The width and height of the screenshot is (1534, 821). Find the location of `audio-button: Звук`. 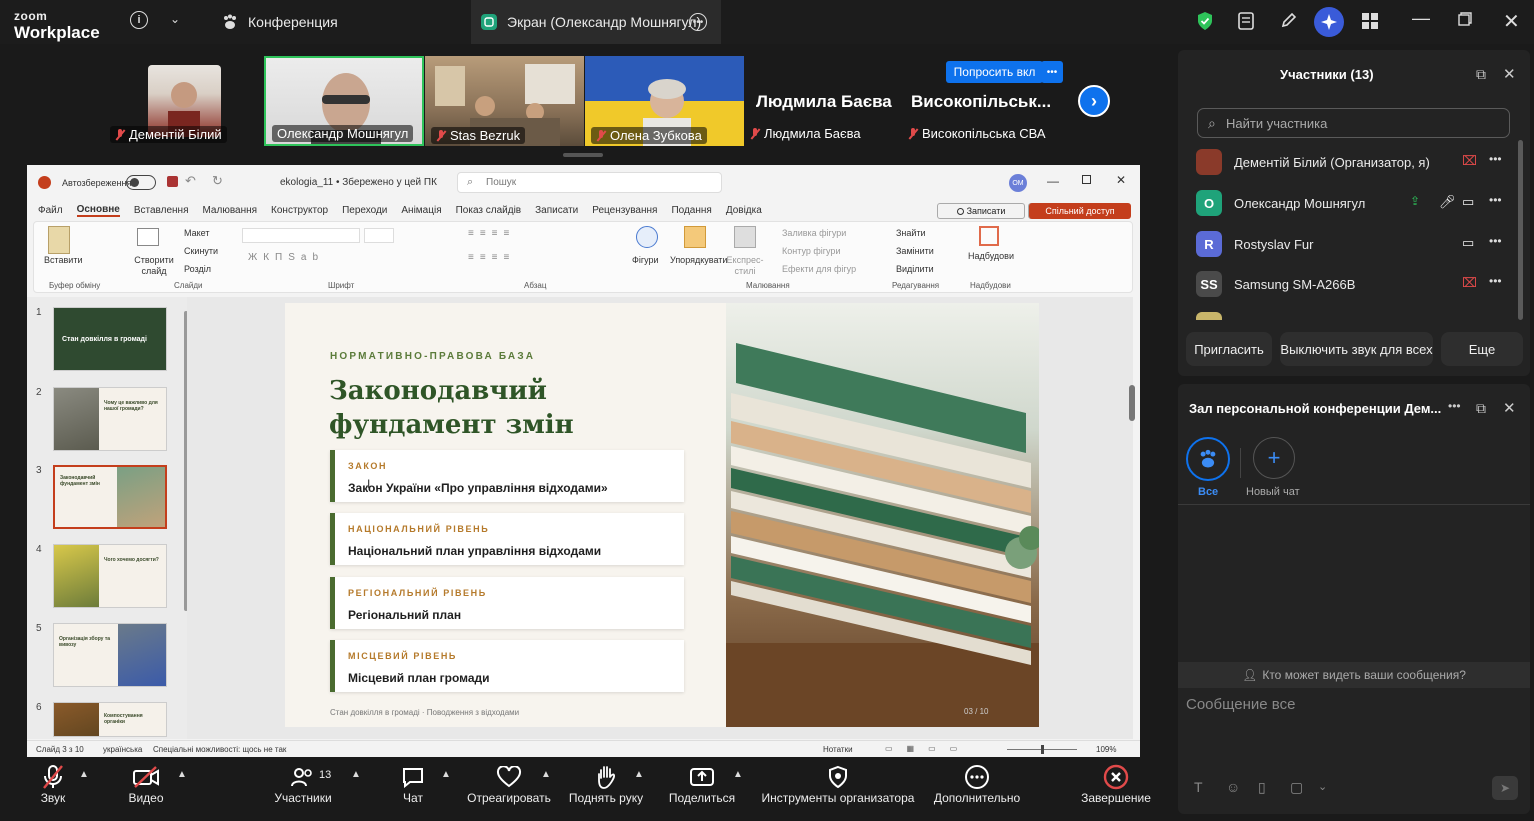

audio-button: Звук is located at coordinates (53, 784).